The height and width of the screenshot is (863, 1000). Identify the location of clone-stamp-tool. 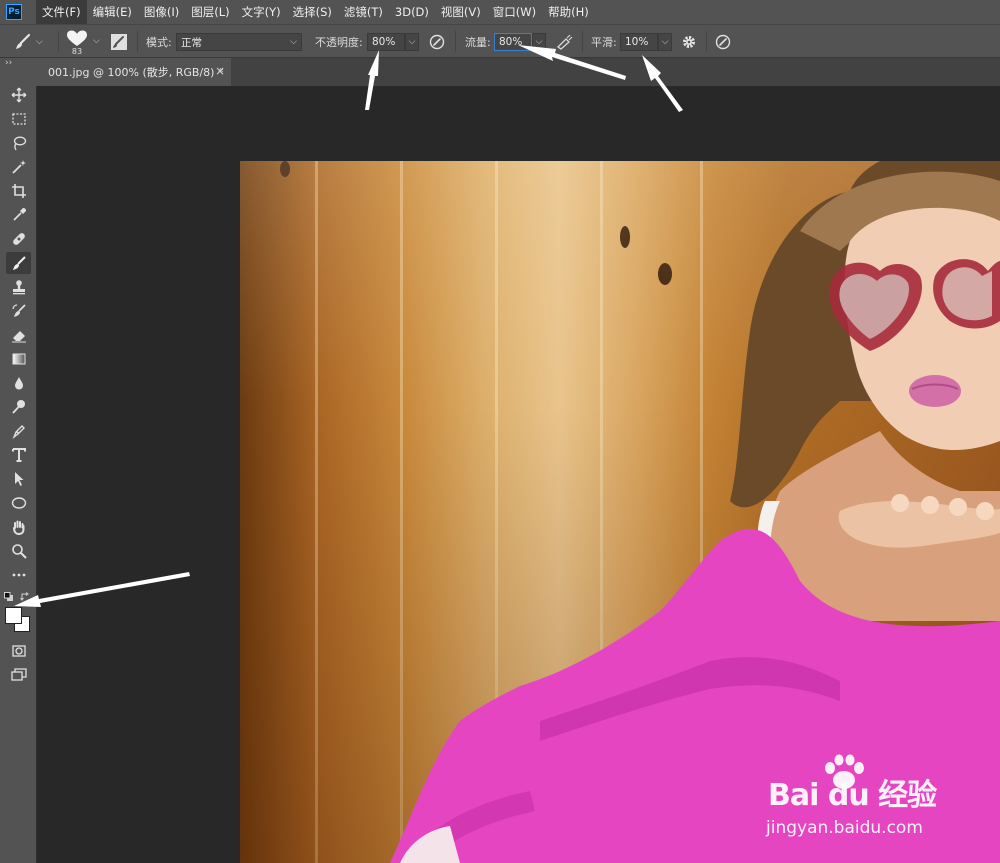
(18, 287).